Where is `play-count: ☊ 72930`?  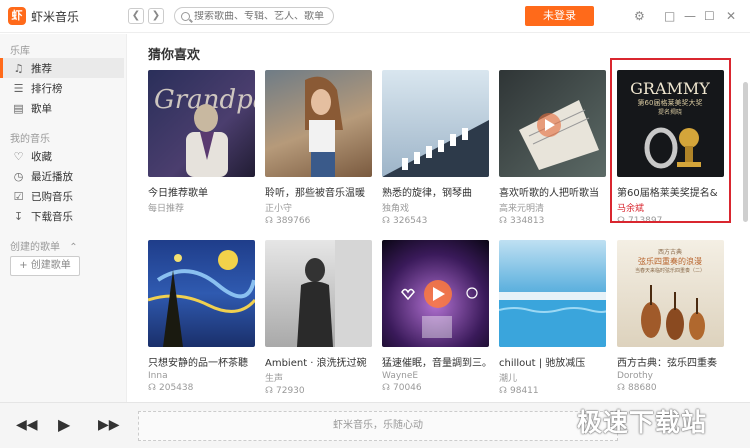 play-count: ☊ 72930 is located at coordinates (285, 391).